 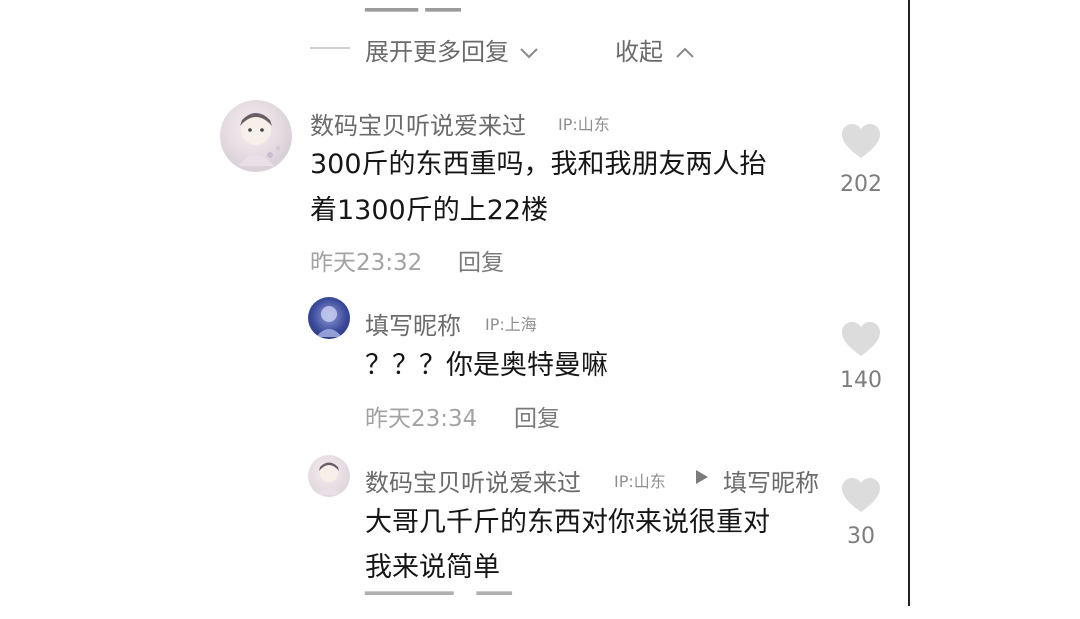 I want to click on like-button: 202, so click(x=861, y=164).